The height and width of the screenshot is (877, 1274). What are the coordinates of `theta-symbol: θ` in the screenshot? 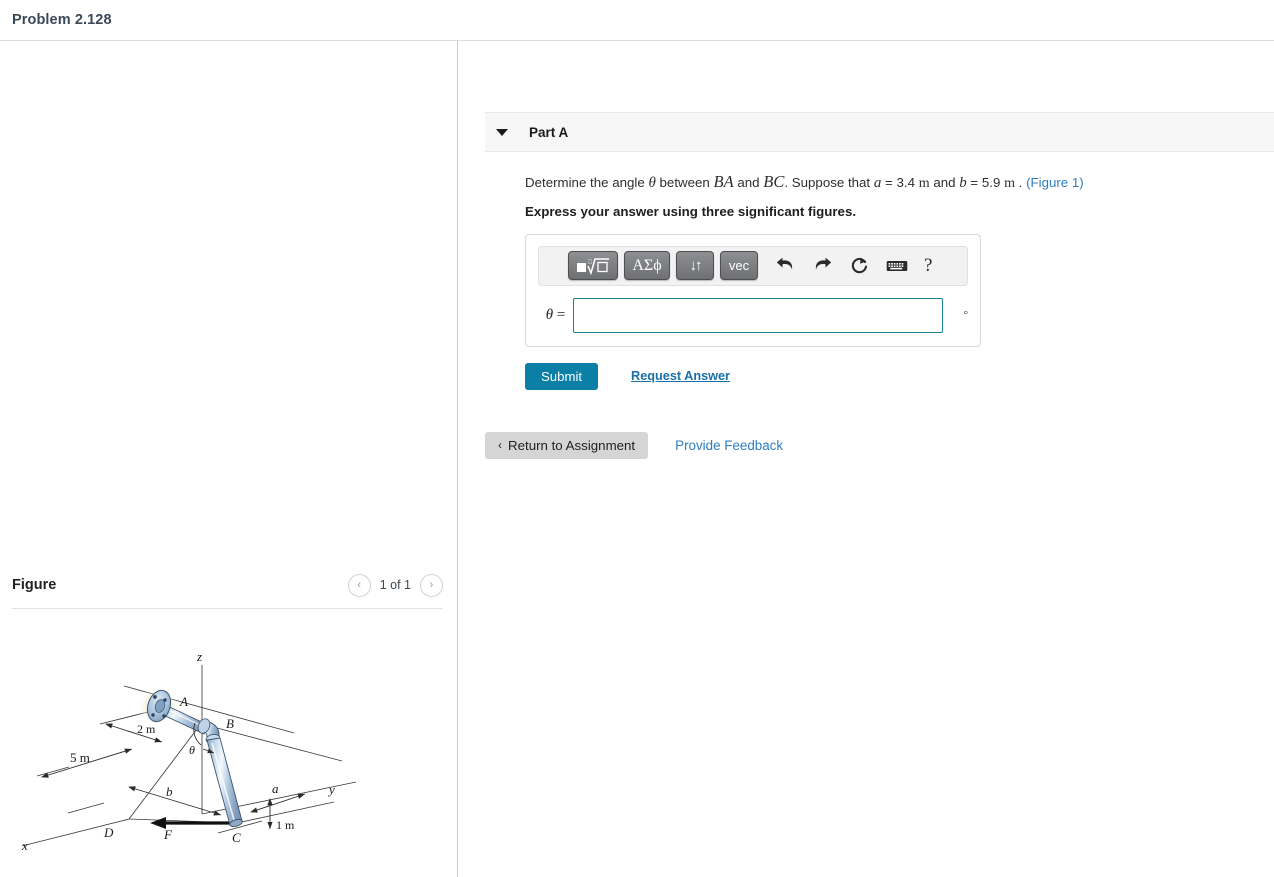 It's located at (549, 314).